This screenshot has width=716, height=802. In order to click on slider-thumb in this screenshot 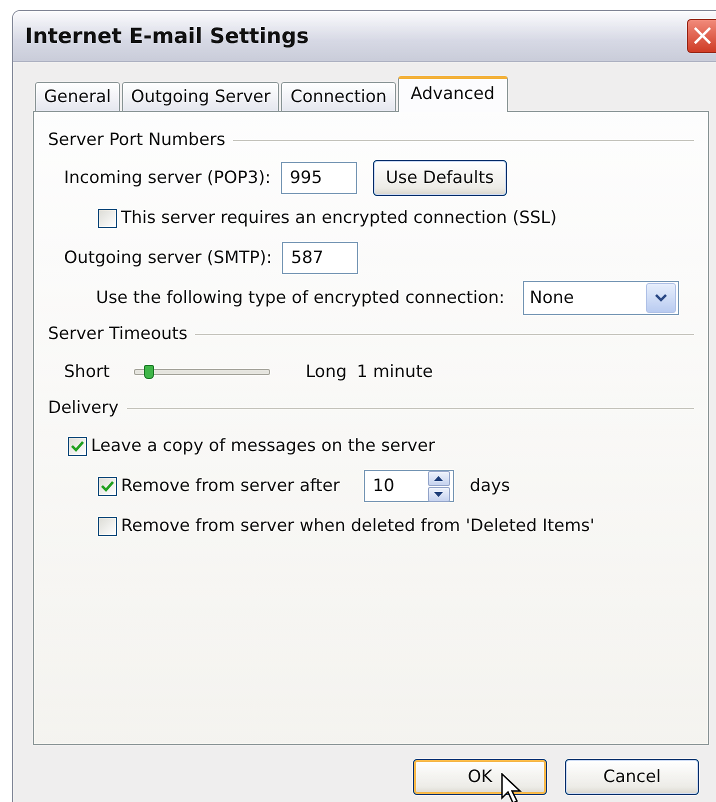, I will do `click(149, 372)`.